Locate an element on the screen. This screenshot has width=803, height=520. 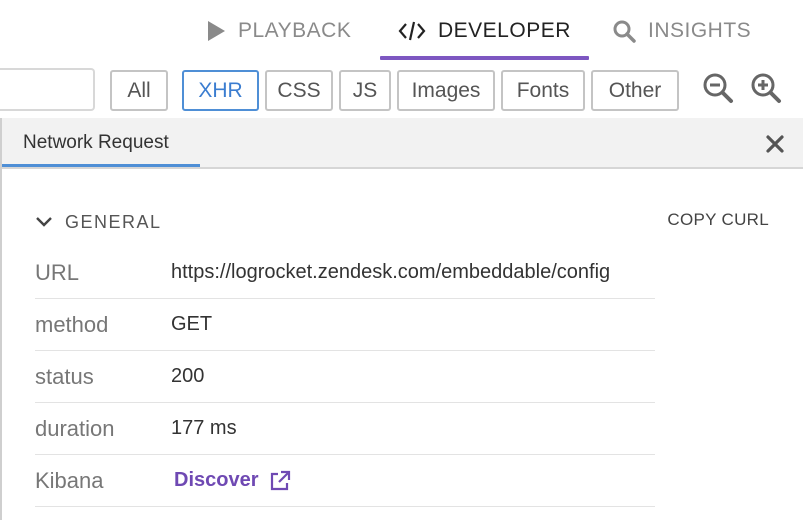
section-title: GENERAL is located at coordinates (113, 221).